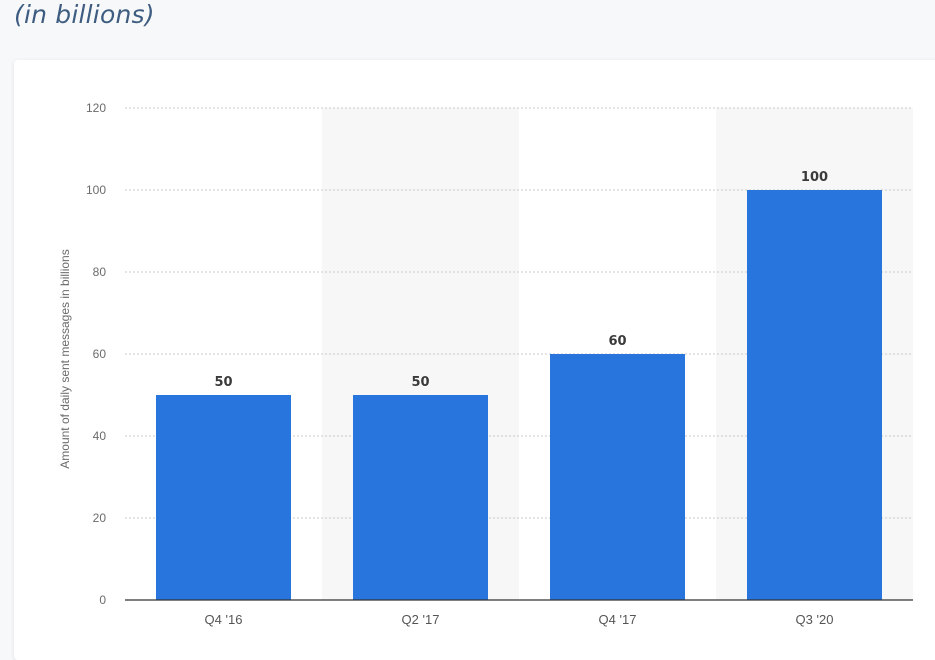 The image size is (935, 660). What do you see at coordinates (100, 354) in the screenshot?
I see `y-tick-label: 60` at bounding box center [100, 354].